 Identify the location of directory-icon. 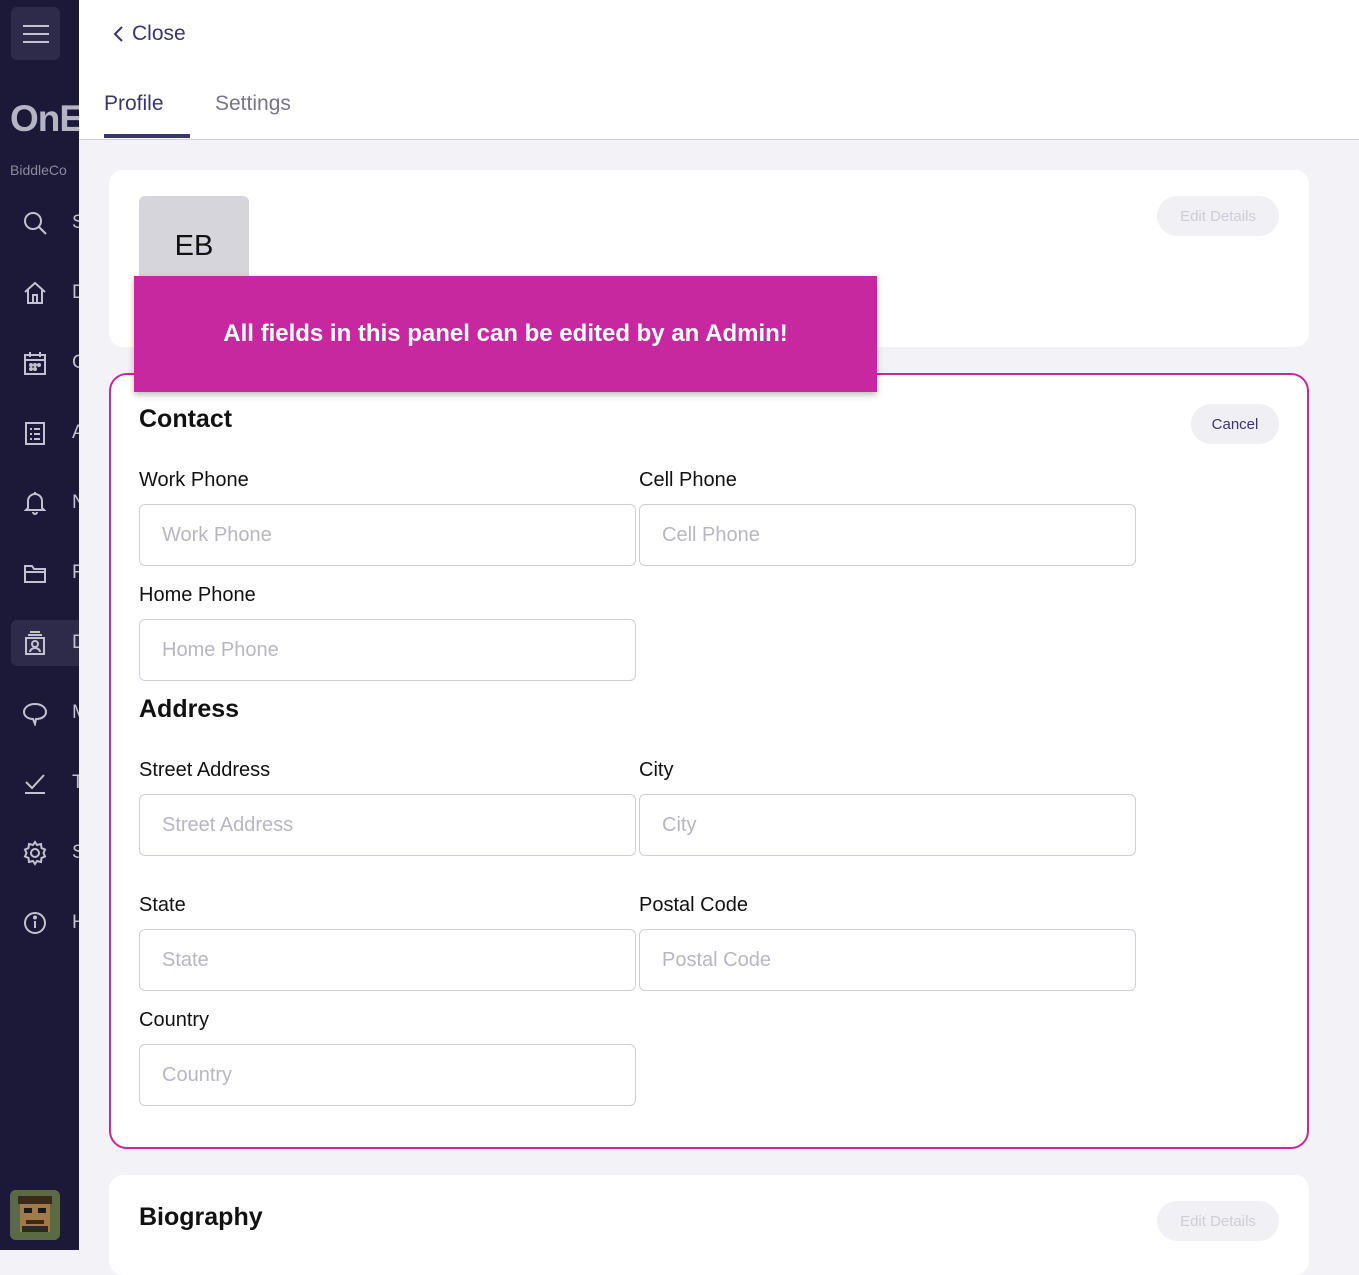
(35, 643).